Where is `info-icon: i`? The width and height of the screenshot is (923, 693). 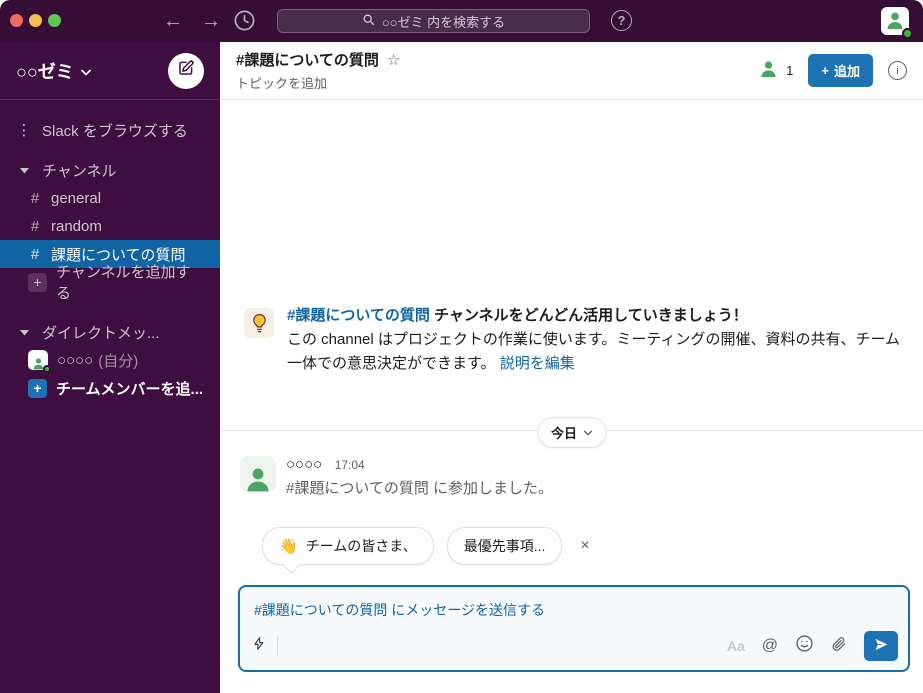
info-icon: i is located at coordinates (897, 70).